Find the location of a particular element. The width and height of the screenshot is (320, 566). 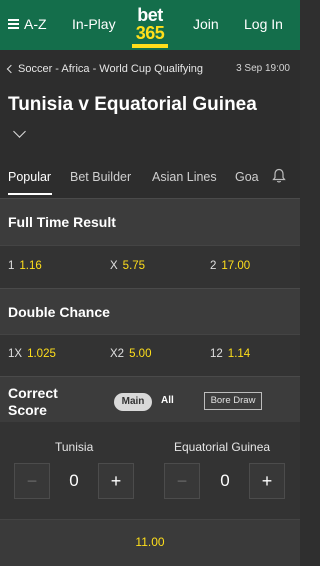

selection-odds: 5.75 is located at coordinates (134, 266).